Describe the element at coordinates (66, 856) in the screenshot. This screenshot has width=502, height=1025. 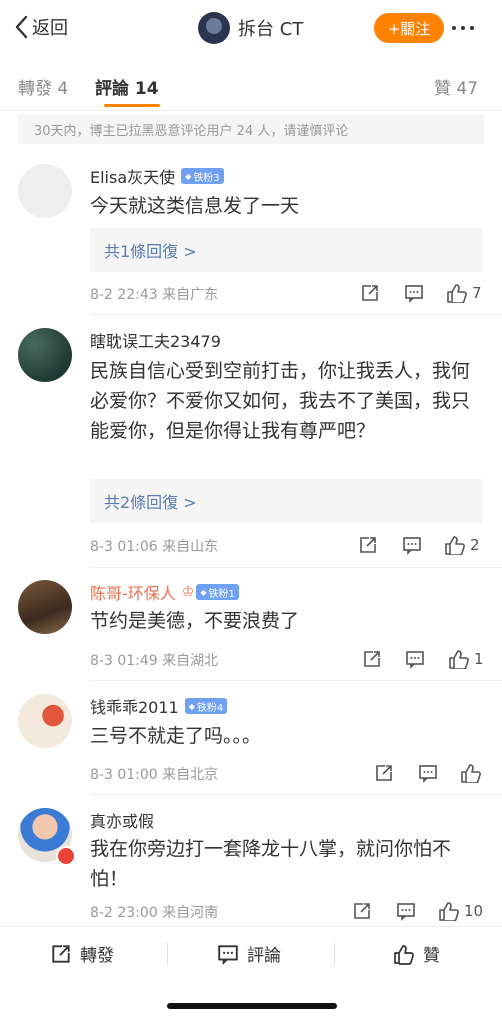
I see `verified-badge-icon` at that location.